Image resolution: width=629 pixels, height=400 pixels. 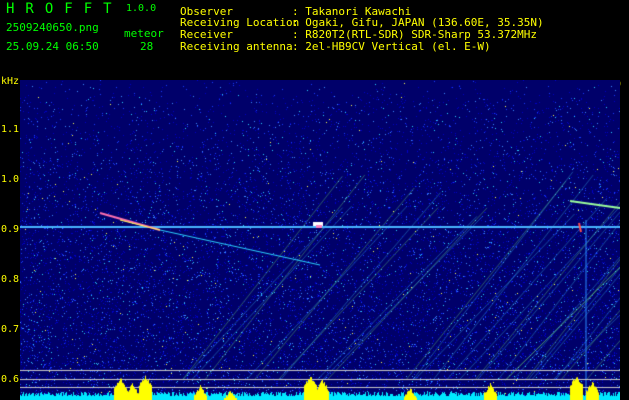 I want to click on freq-tick: 1.1, so click(x=10, y=129).